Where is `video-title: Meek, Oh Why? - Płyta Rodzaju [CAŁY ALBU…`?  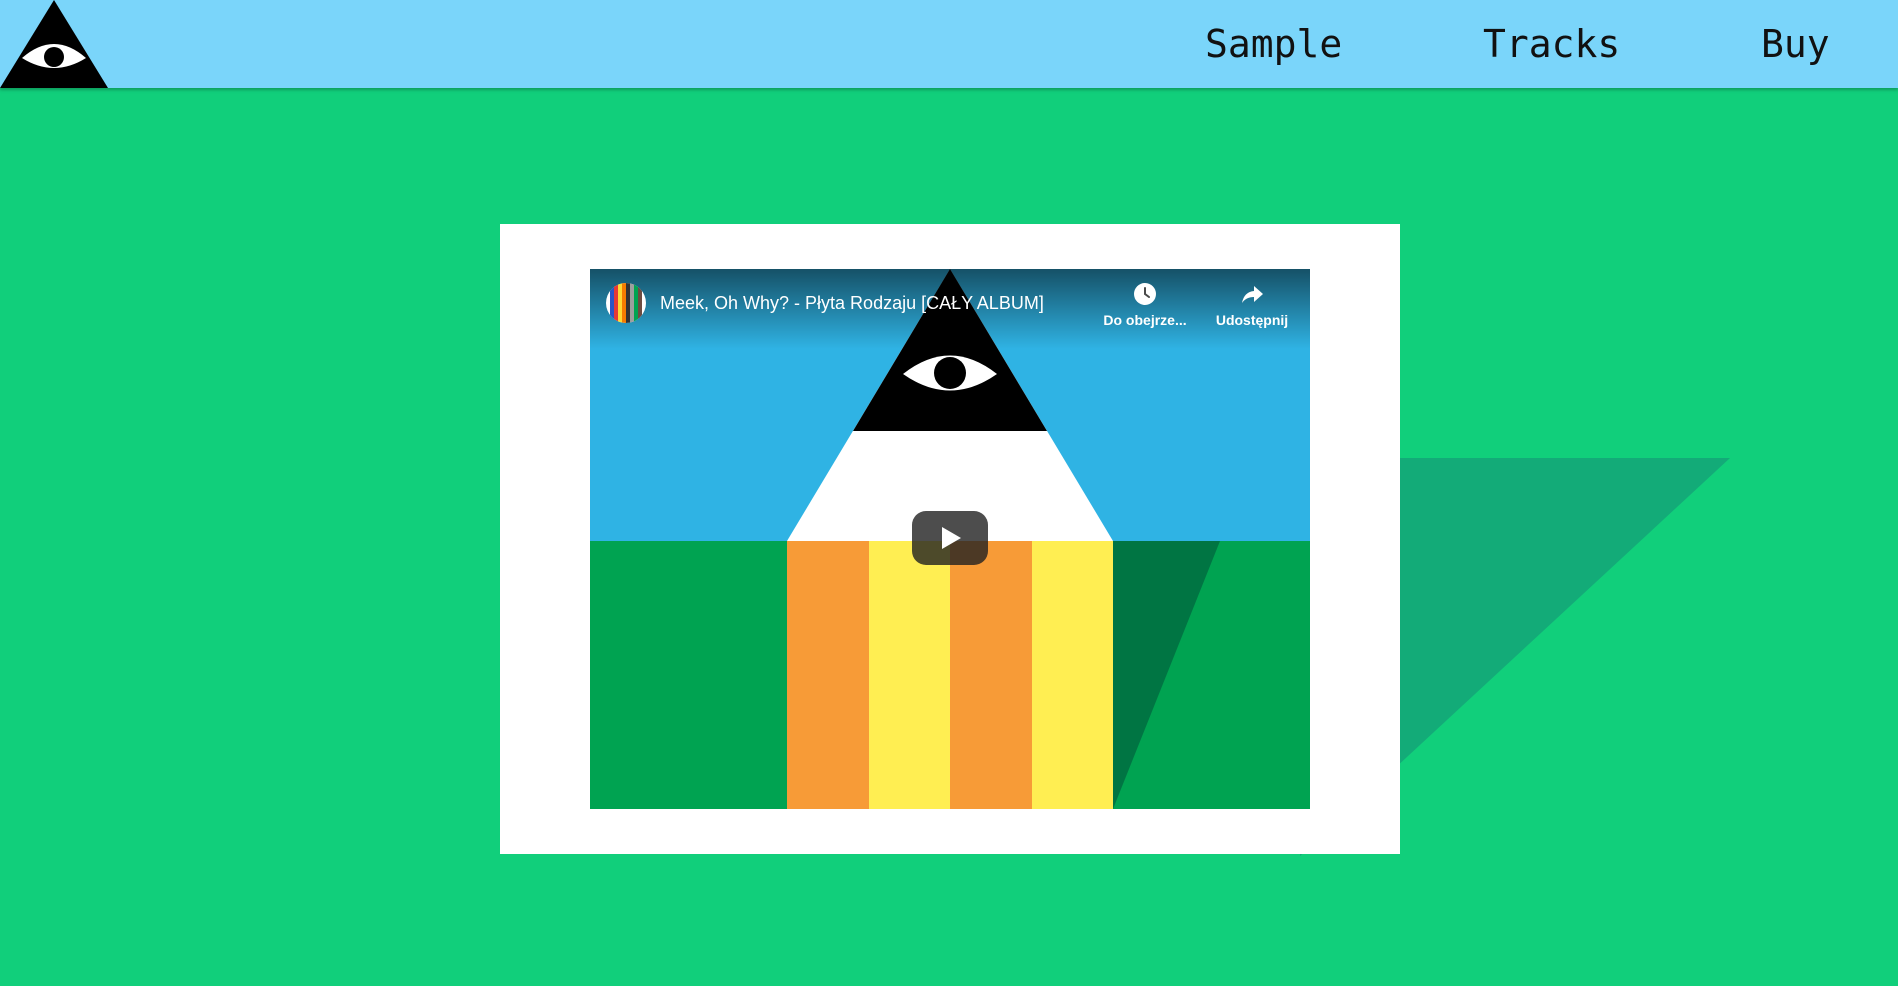 video-title: Meek, Oh Why? - Płyta Rodzaju [CAŁY ALBU… is located at coordinates (852, 303).